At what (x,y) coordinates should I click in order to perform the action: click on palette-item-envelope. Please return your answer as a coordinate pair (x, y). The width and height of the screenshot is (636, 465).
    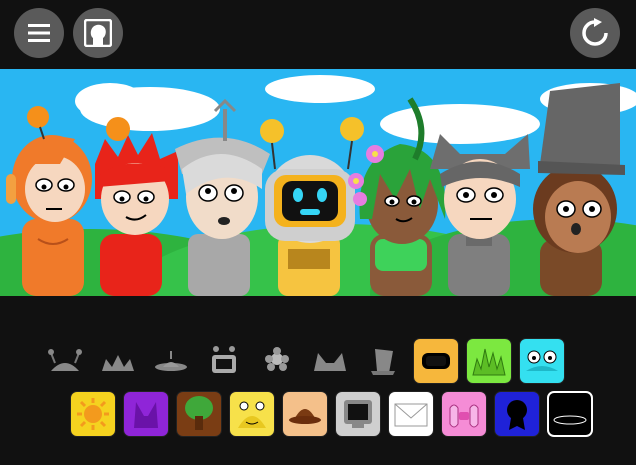
    Looking at the image, I should click on (411, 414).